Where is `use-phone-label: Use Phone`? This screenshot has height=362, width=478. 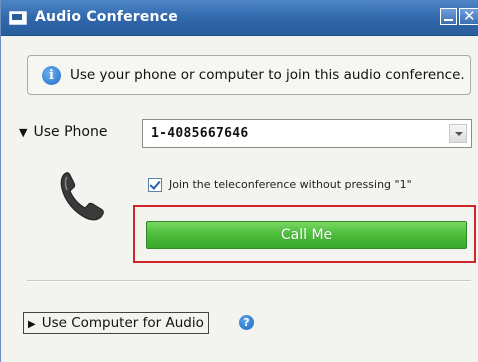
use-phone-label: Use Phone is located at coordinates (70, 132).